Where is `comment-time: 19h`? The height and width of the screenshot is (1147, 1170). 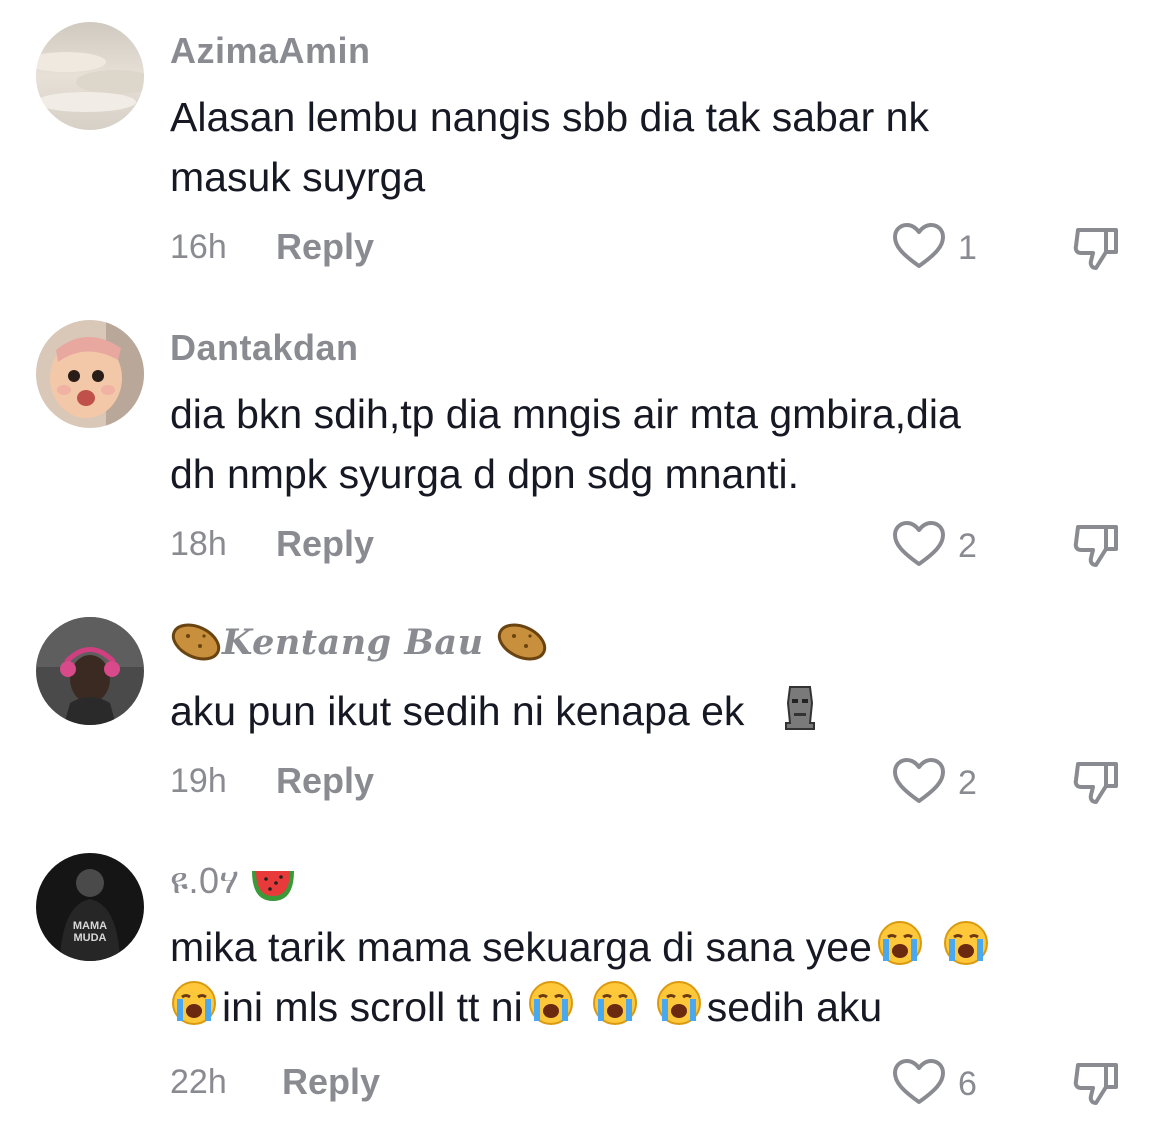 comment-time: 19h is located at coordinates (198, 780).